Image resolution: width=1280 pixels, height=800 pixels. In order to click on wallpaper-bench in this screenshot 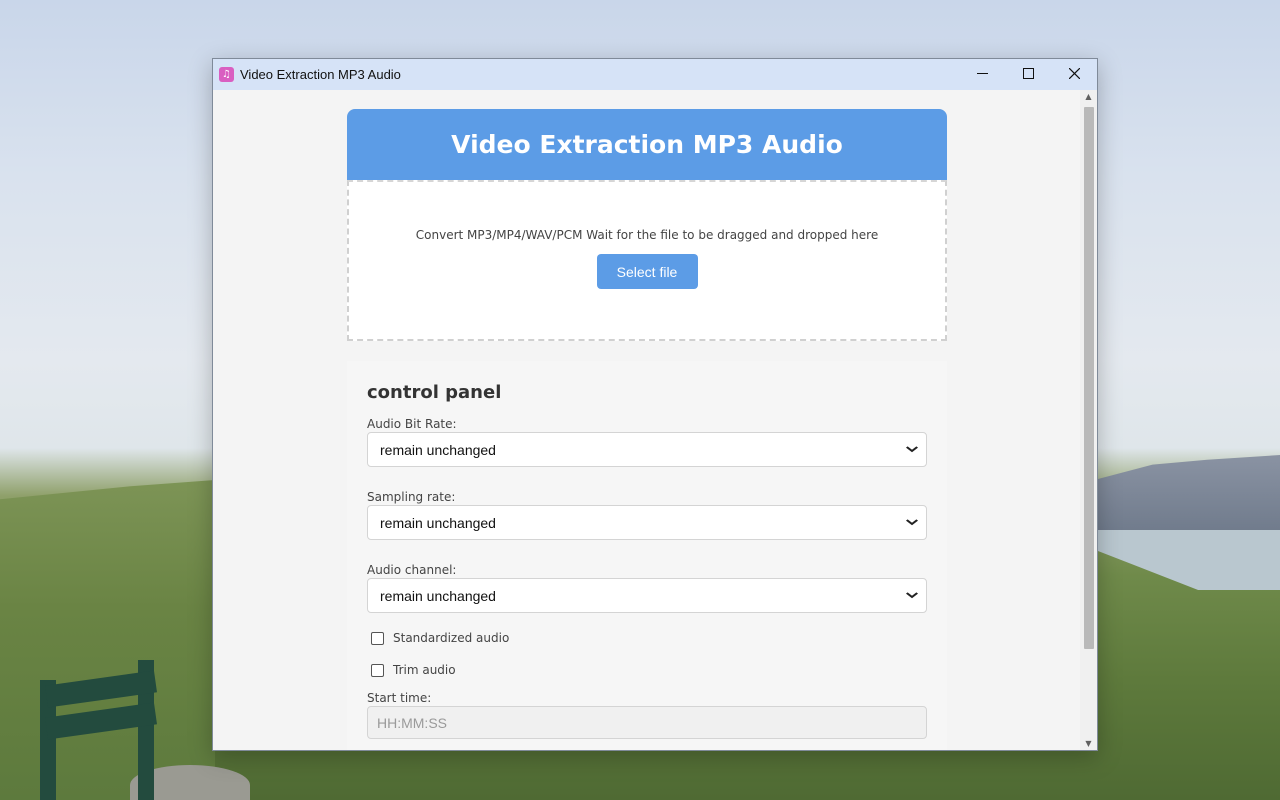, I will do `click(100, 730)`.